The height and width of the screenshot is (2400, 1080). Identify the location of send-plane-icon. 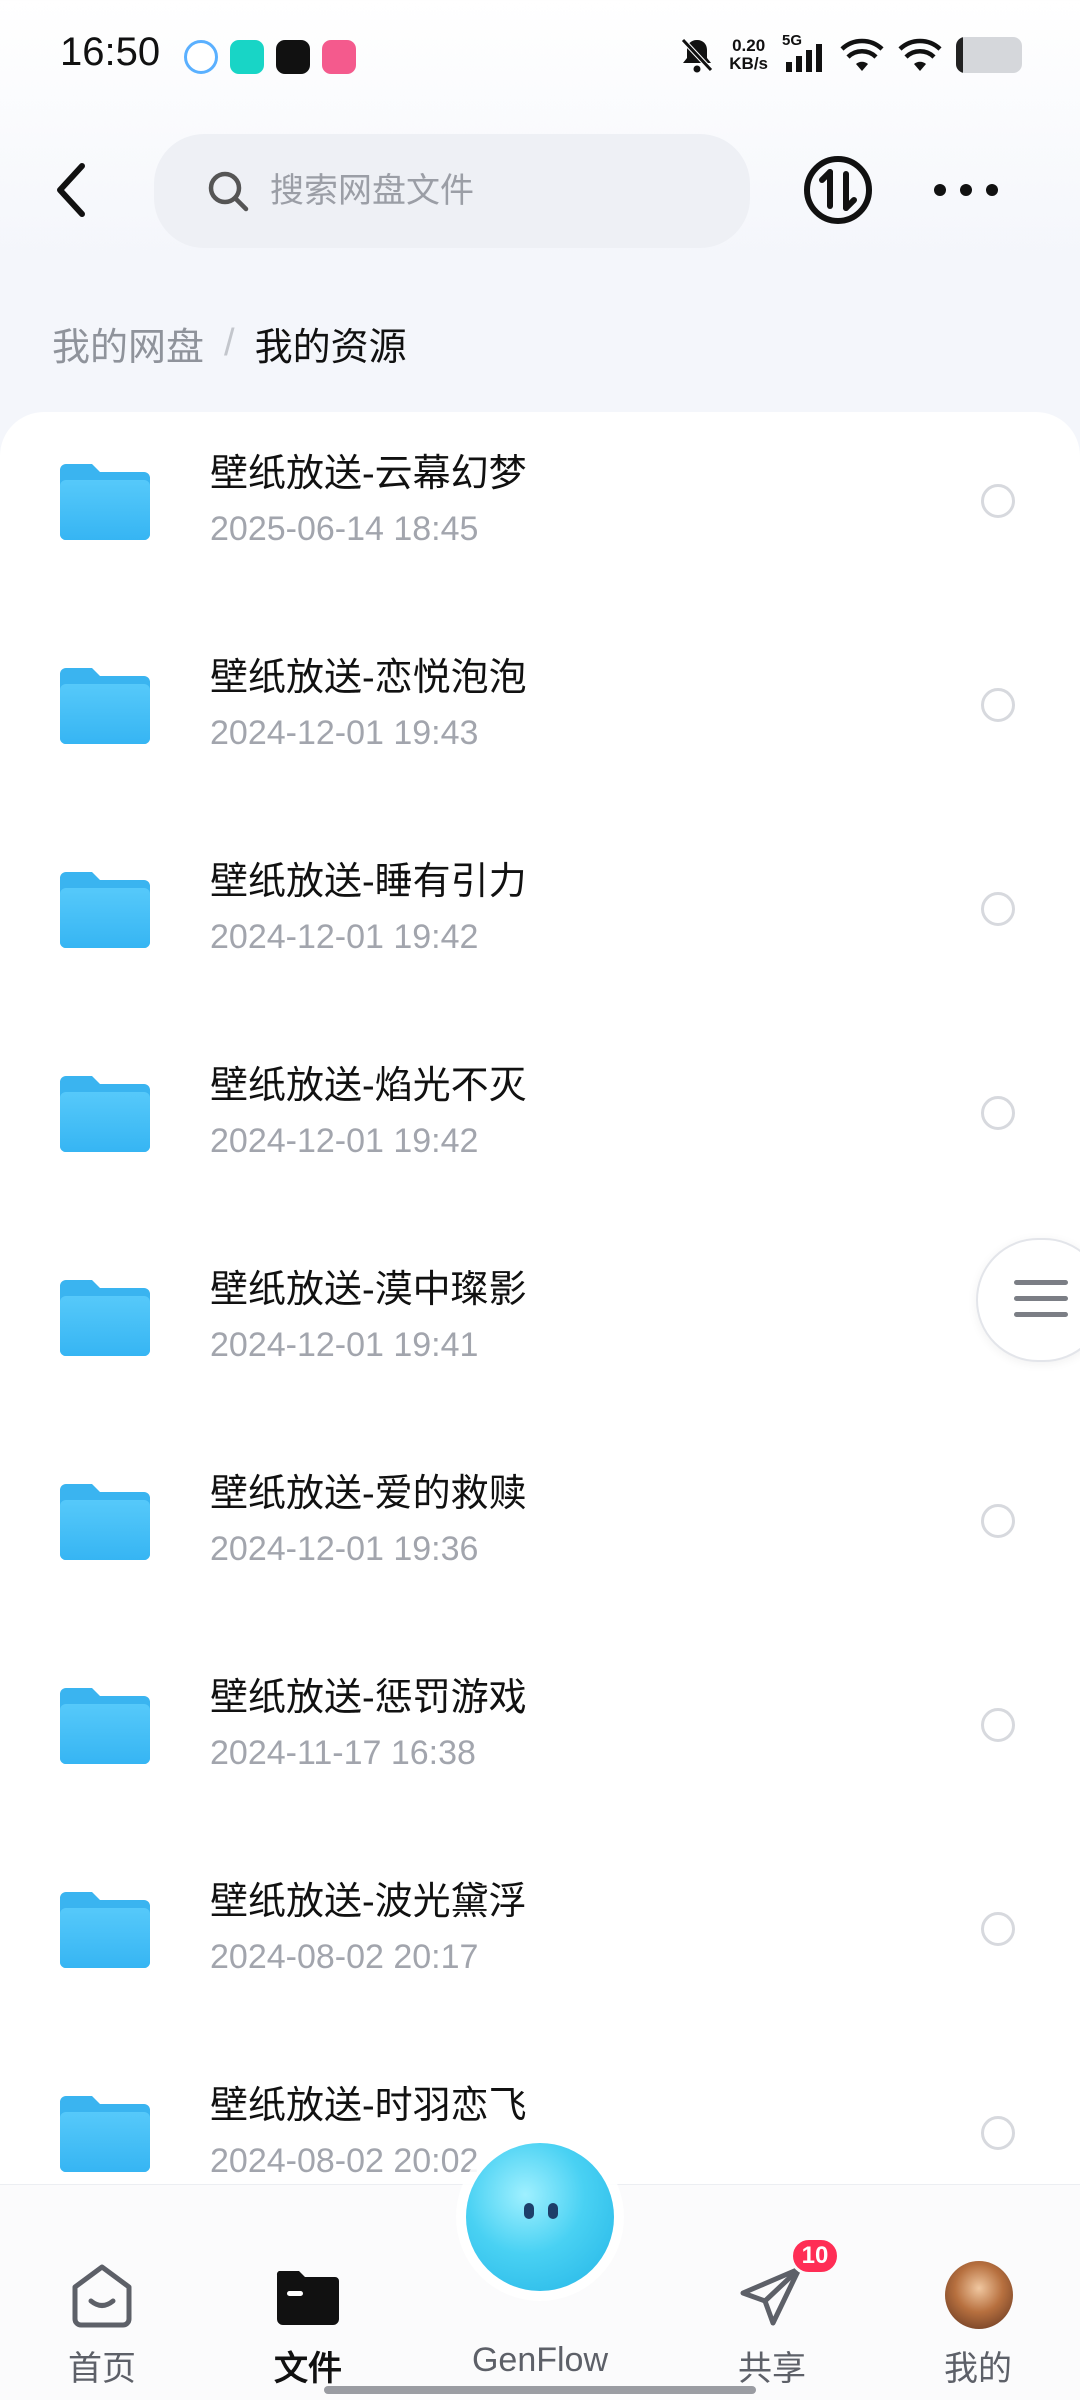
(771, 2296).